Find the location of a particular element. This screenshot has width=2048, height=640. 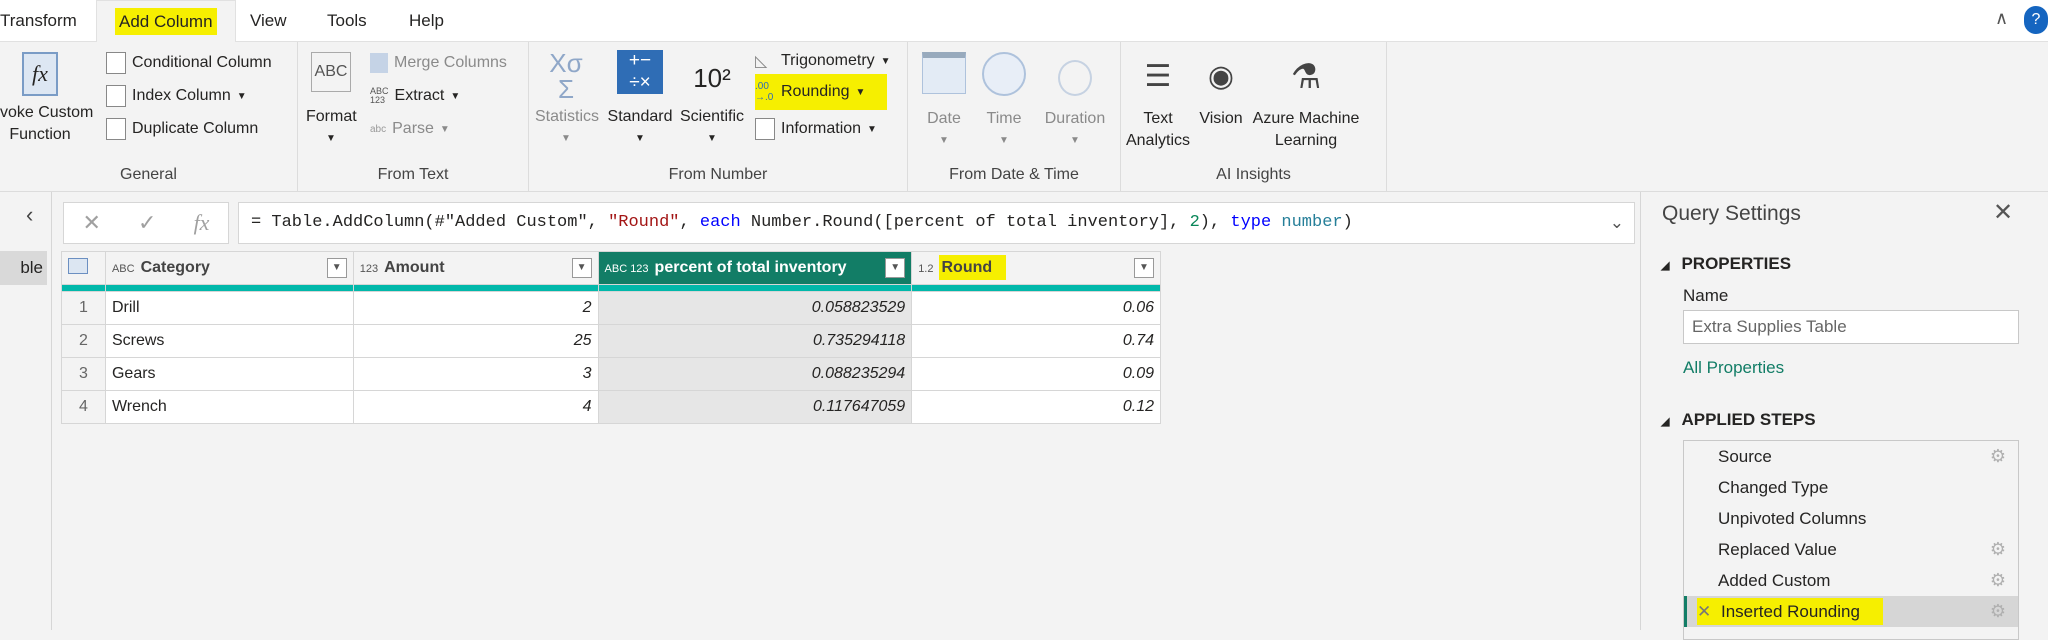

tab-add-column: Add Column is located at coordinates (166, 21).